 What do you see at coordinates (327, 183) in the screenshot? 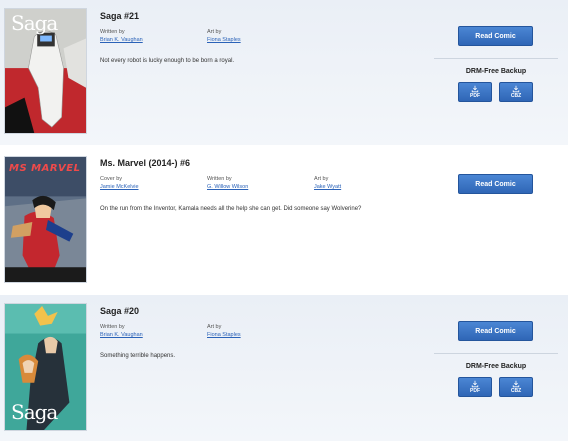
I see `credit-artist: Art by Jake Wyatt` at bounding box center [327, 183].